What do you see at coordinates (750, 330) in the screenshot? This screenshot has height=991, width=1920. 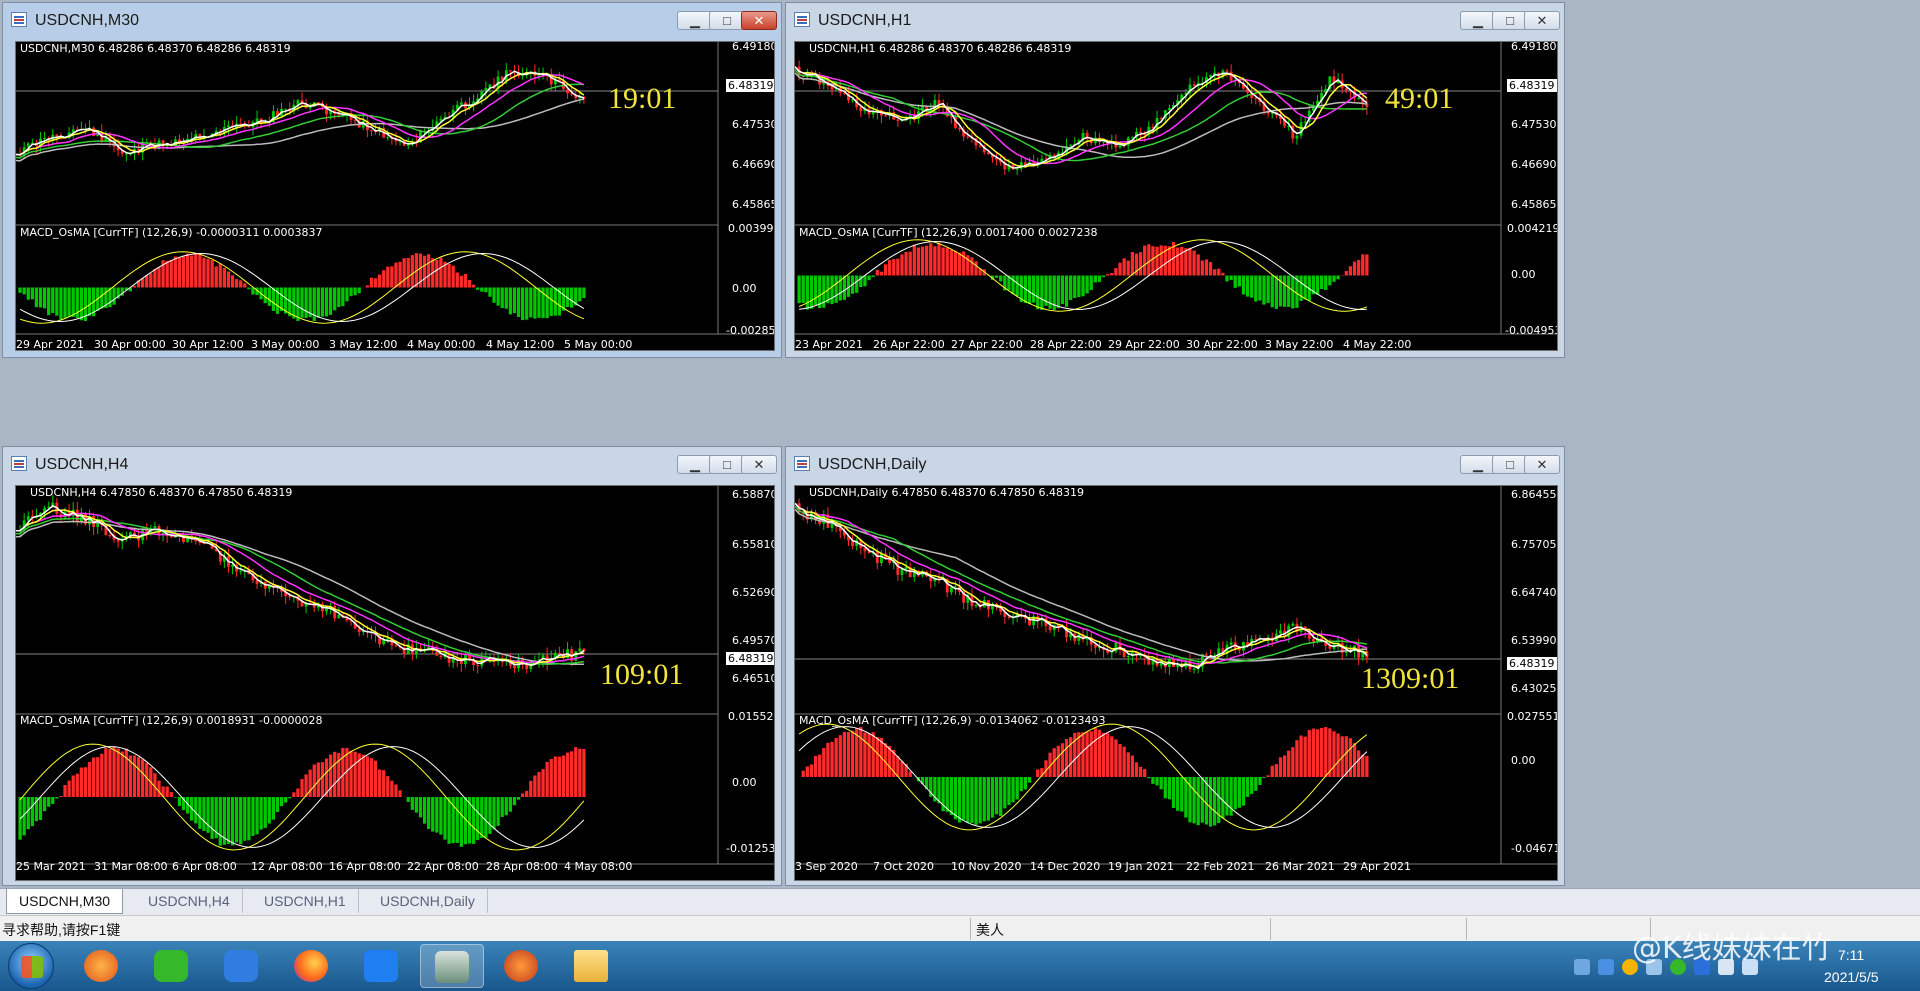 I see `macd-scale-label: -0.0028573` at bounding box center [750, 330].